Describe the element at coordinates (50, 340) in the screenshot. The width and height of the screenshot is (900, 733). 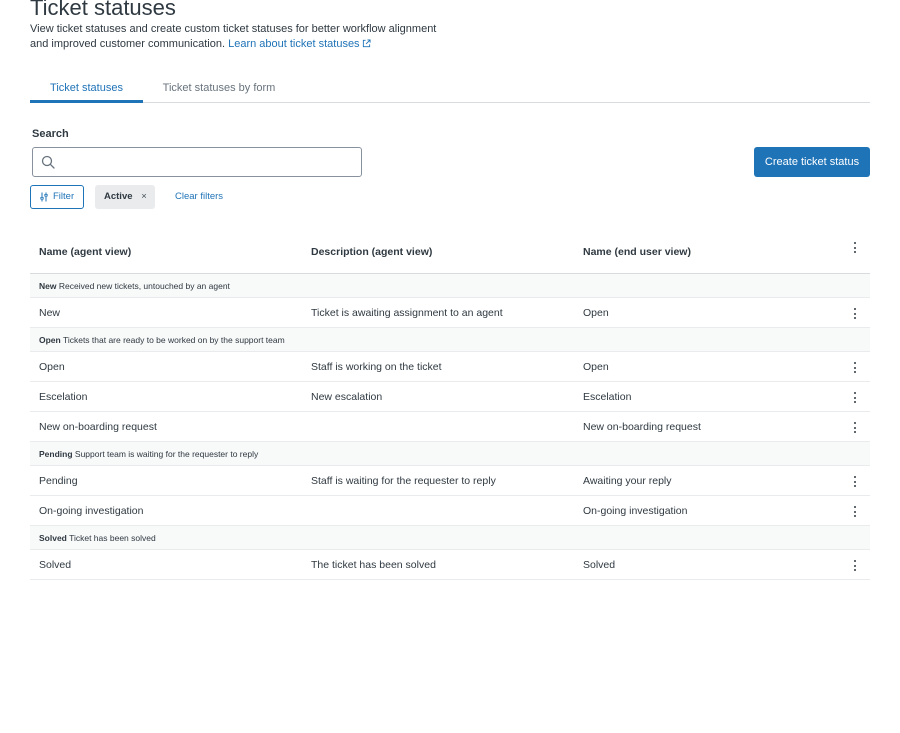
I see `group-title: Open` at that location.